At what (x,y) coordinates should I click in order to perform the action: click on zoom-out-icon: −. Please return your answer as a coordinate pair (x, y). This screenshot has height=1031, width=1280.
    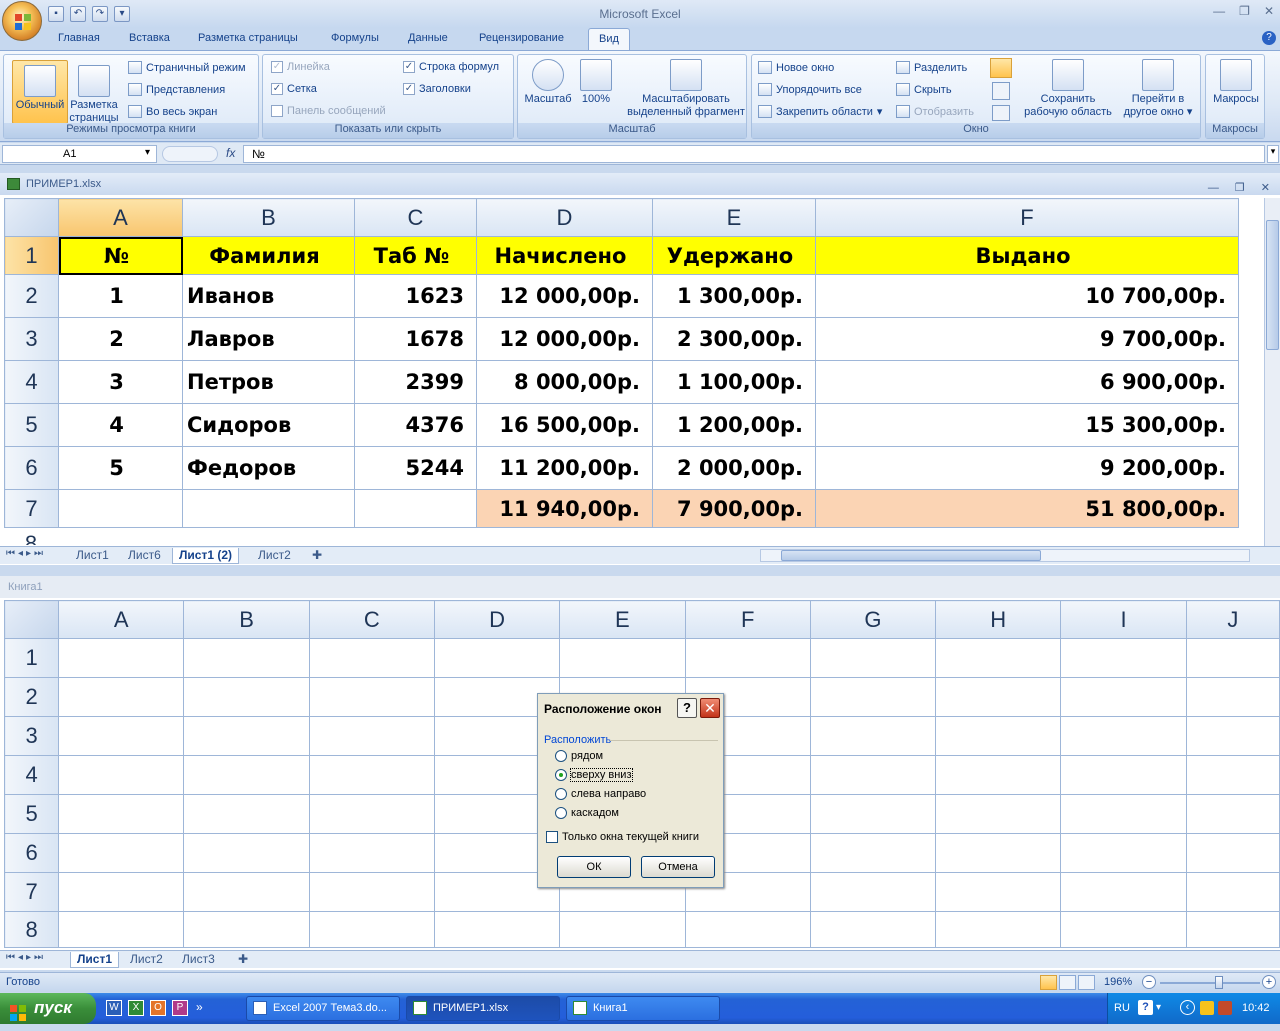
    Looking at the image, I should click on (1149, 982).